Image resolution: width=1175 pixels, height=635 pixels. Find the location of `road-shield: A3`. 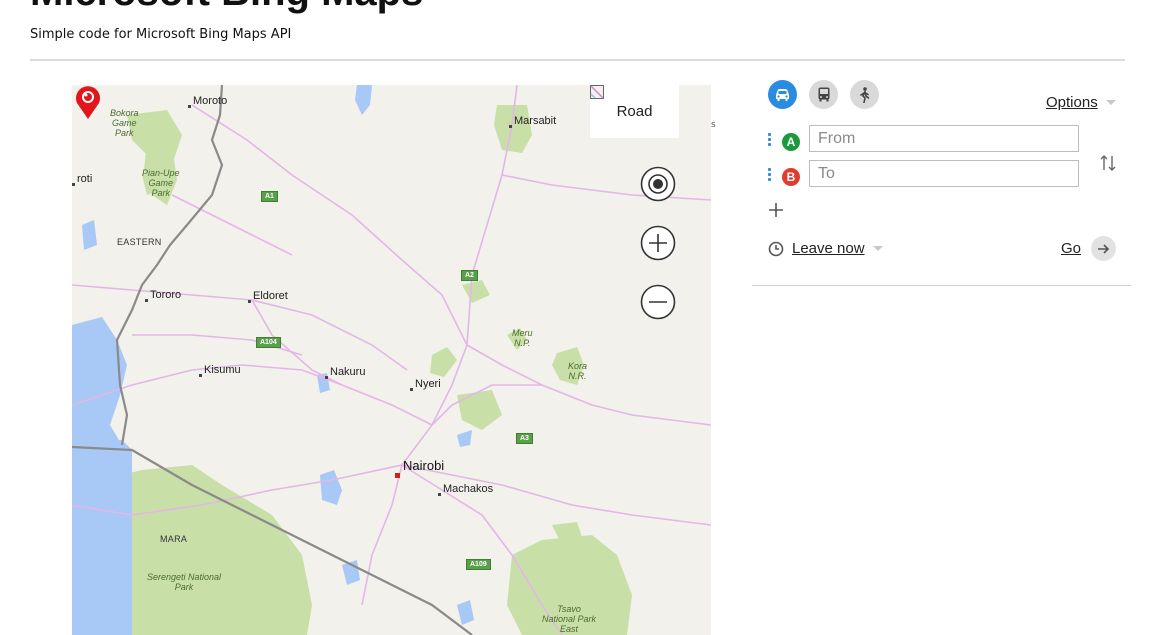

road-shield: A3 is located at coordinates (524, 438).